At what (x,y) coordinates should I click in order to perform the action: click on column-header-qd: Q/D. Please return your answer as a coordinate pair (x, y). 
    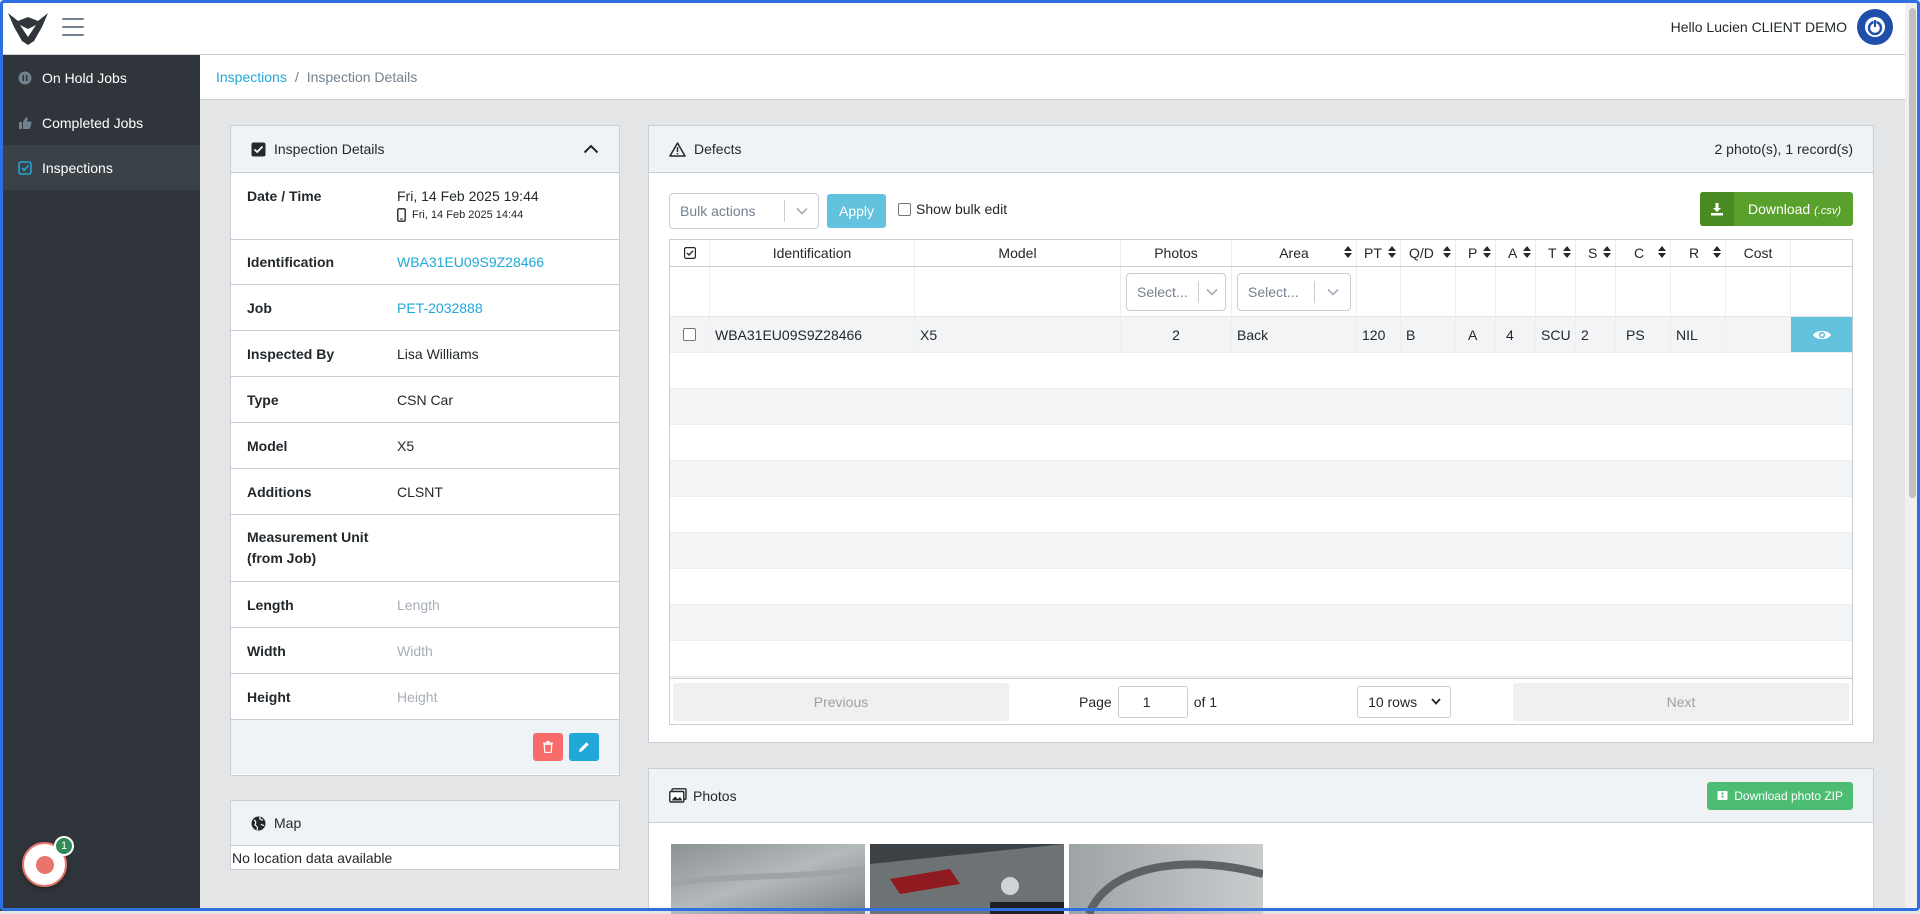
    Looking at the image, I should click on (1428, 253).